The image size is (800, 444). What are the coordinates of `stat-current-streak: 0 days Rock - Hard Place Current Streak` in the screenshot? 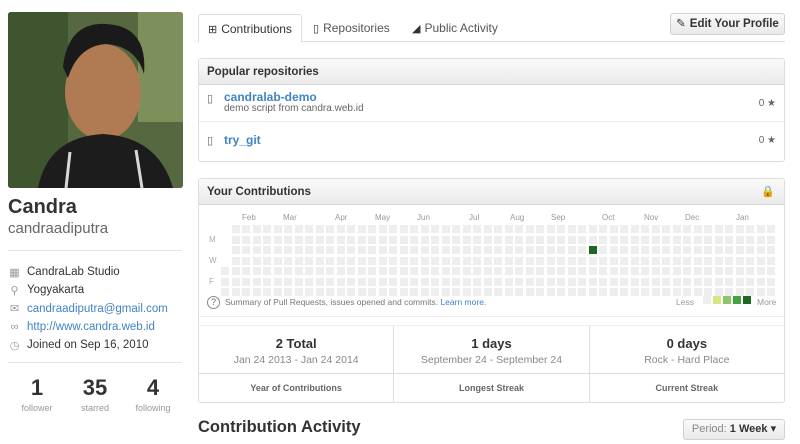 It's located at (686, 364).